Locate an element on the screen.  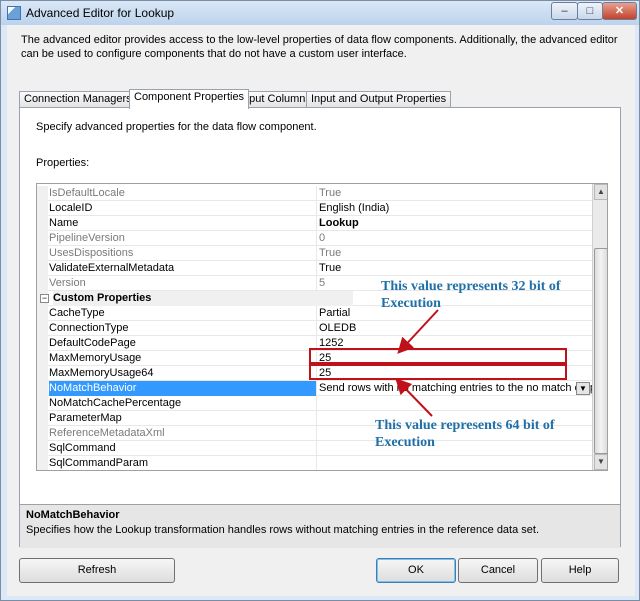
title-bar: Advanced Editor for Lookup – □ ✕ is located at coordinates (320, 13).